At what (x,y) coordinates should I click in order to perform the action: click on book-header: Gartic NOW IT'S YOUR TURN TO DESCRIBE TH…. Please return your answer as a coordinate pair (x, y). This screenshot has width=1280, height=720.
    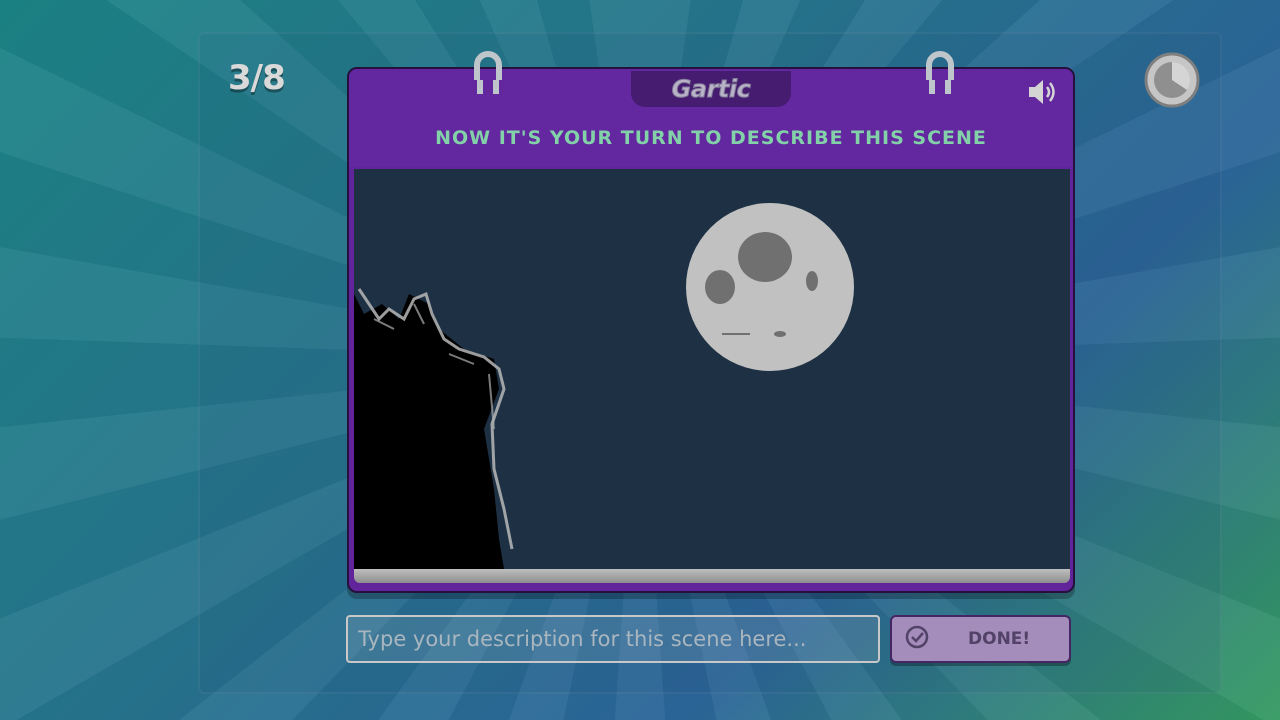
    Looking at the image, I should click on (711, 118).